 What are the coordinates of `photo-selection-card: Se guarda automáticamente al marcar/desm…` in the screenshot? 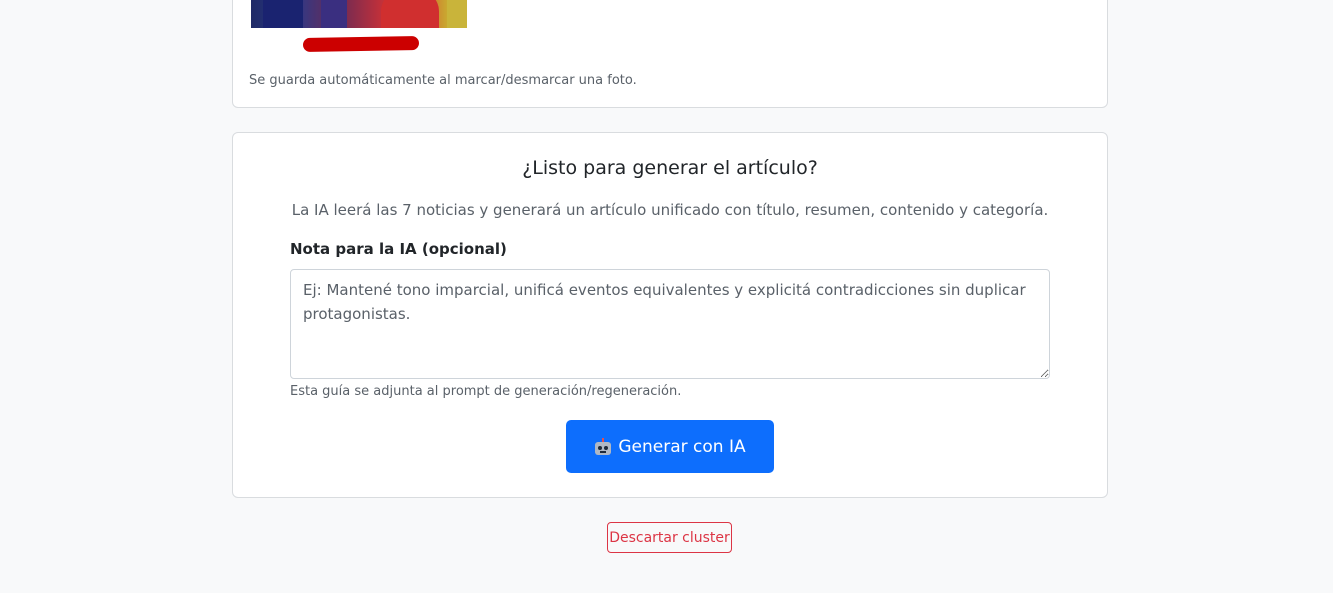 It's located at (670, 54).